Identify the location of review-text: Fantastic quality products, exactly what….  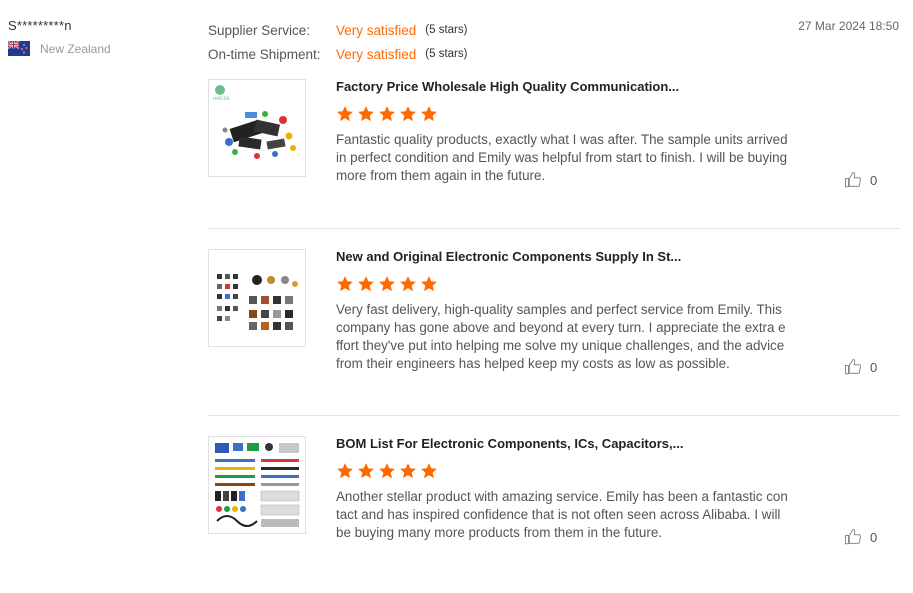
(562, 157).